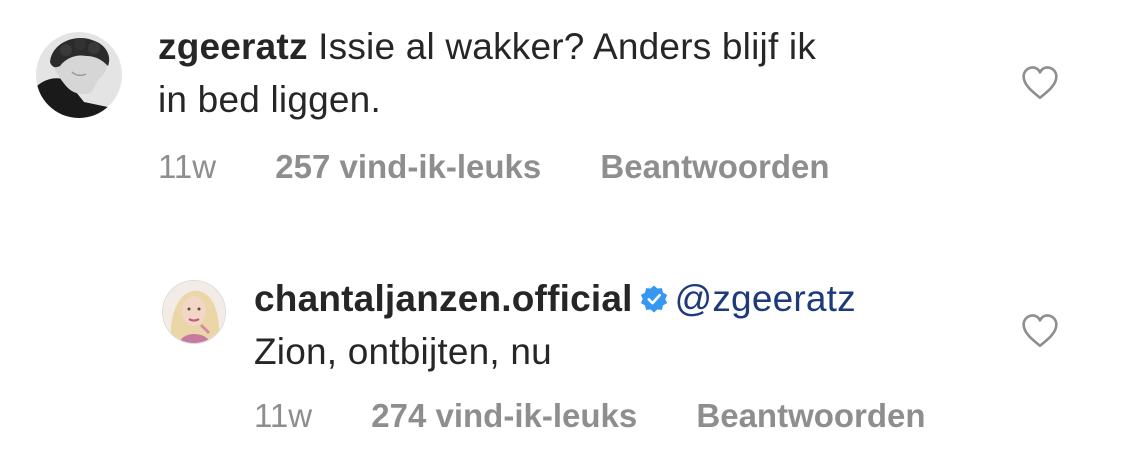  Describe the element at coordinates (443, 298) in the screenshot. I see `comment-username: chantaljanzen.official` at that location.